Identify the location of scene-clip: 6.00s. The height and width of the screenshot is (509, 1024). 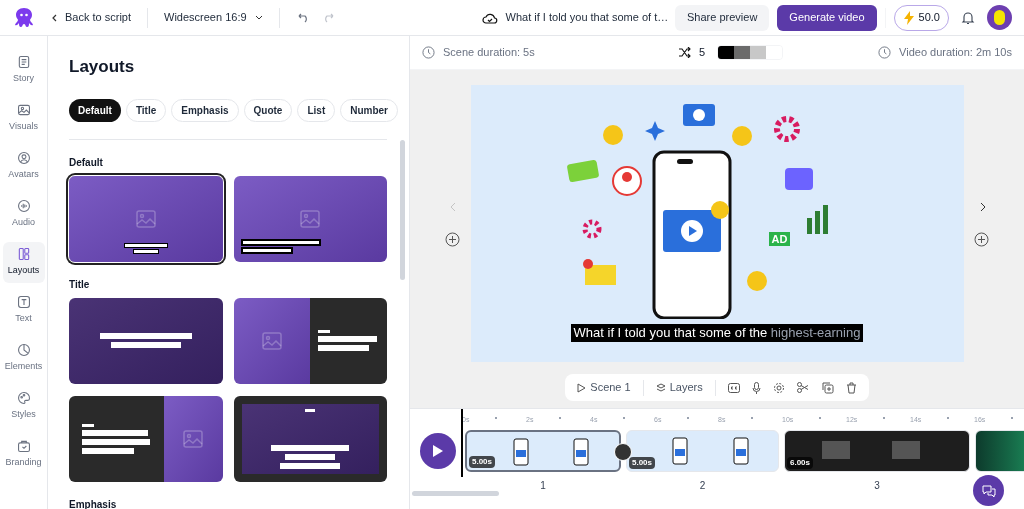
(877, 451).